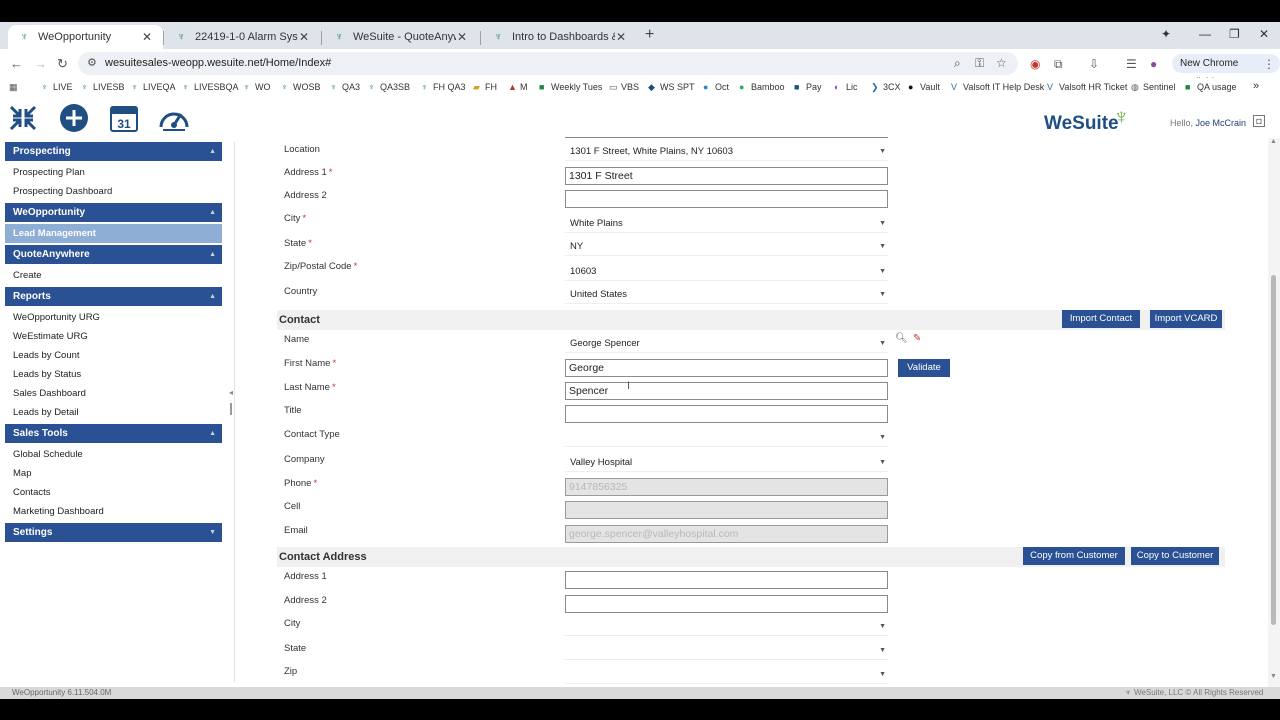  I want to click on phone-field: 9147856325, so click(726, 487).